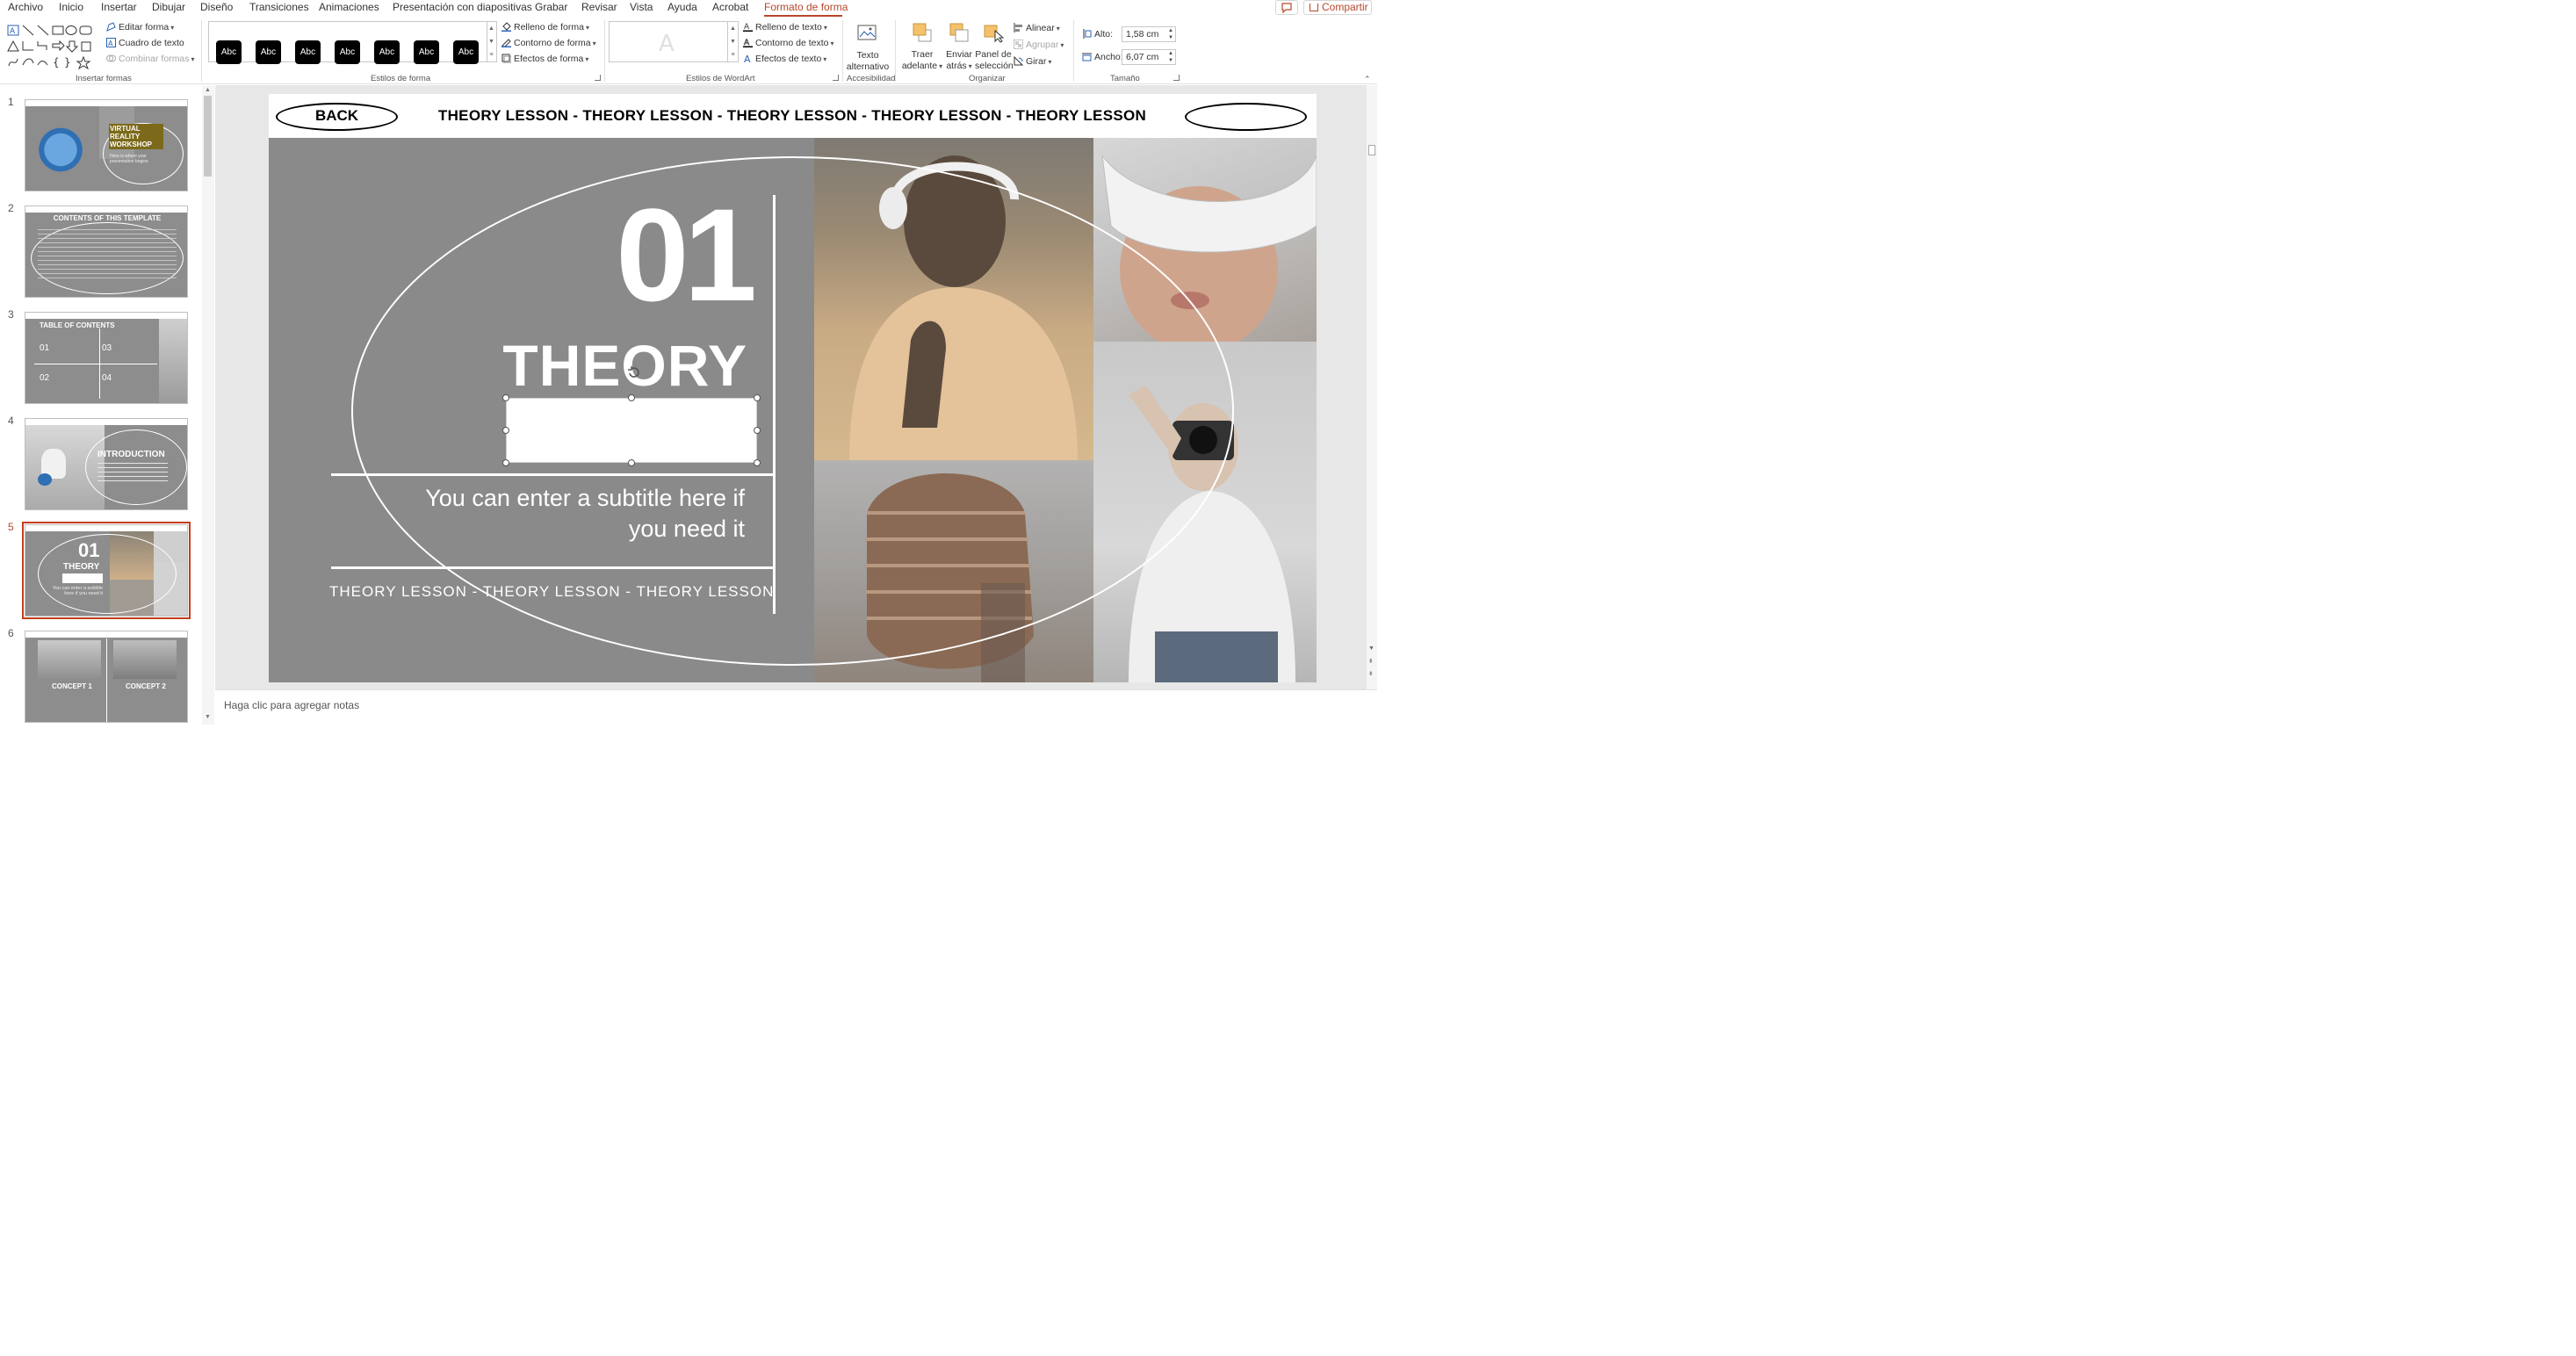 The width and height of the screenshot is (2576, 1356). I want to click on resize-handle-top, so click(631, 397).